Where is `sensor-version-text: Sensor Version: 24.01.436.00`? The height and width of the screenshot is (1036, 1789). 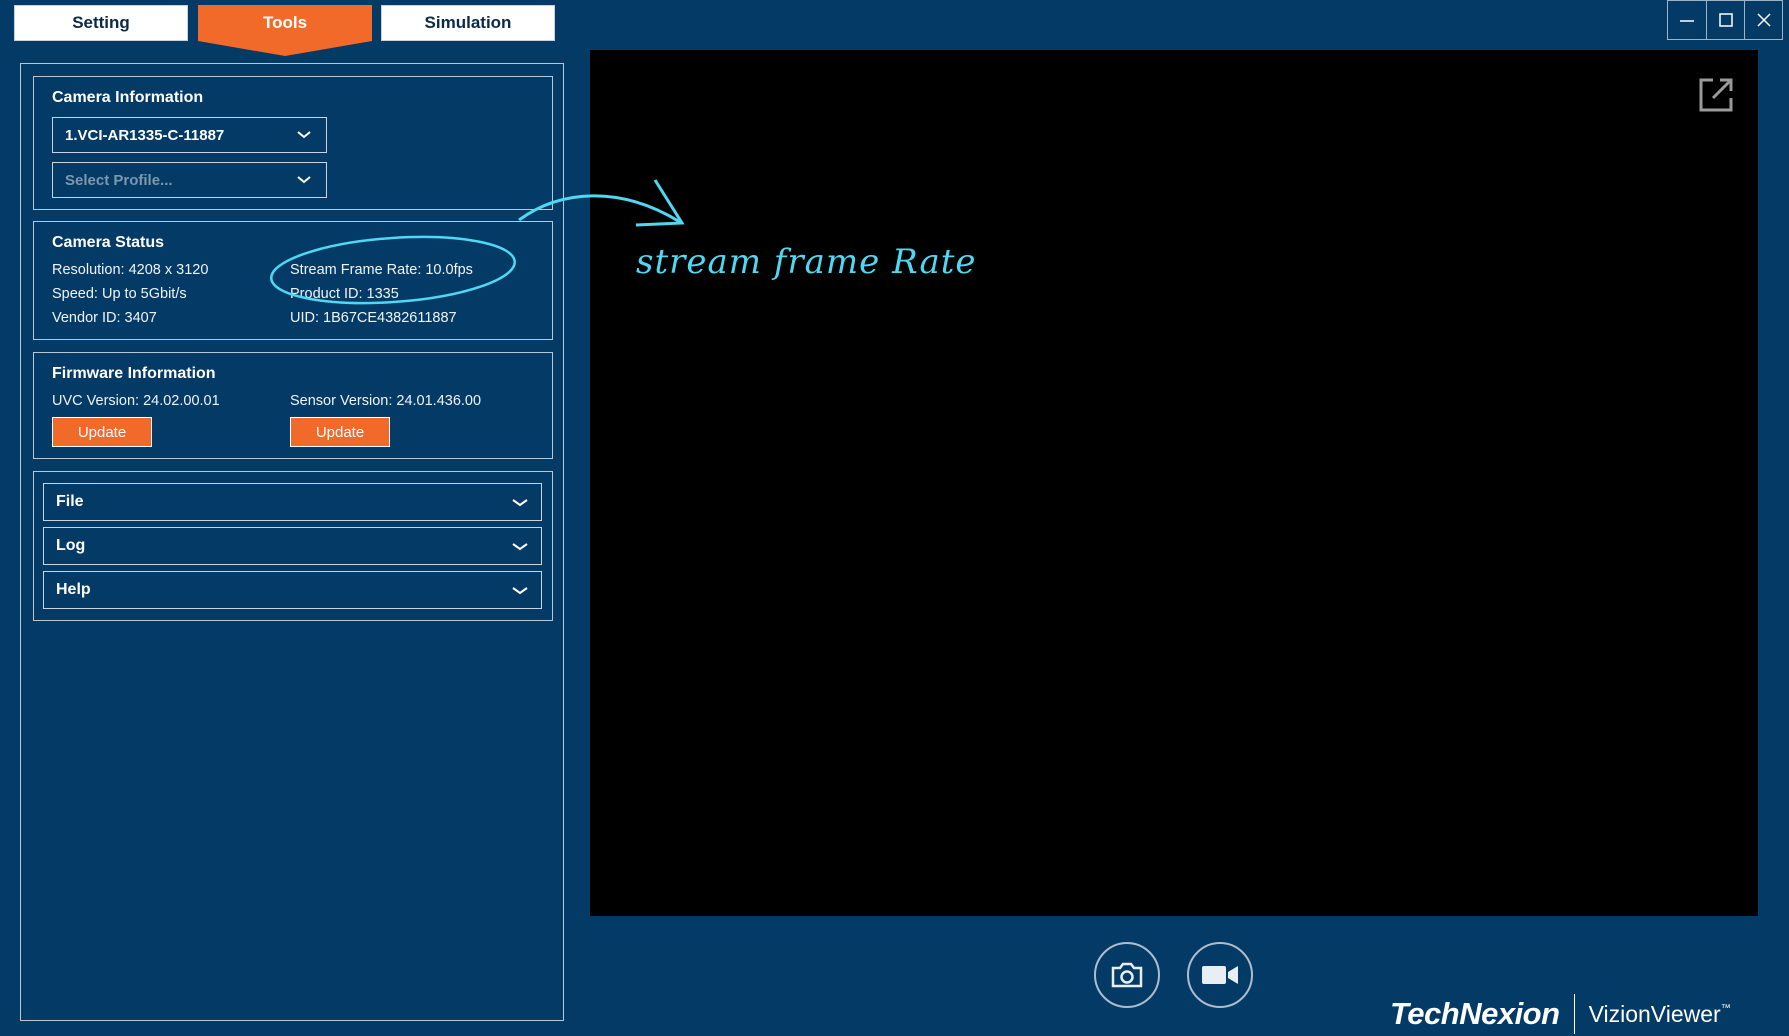 sensor-version-text: Sensor Version: 24.01.436.00 is located at coordinates (386, 401).